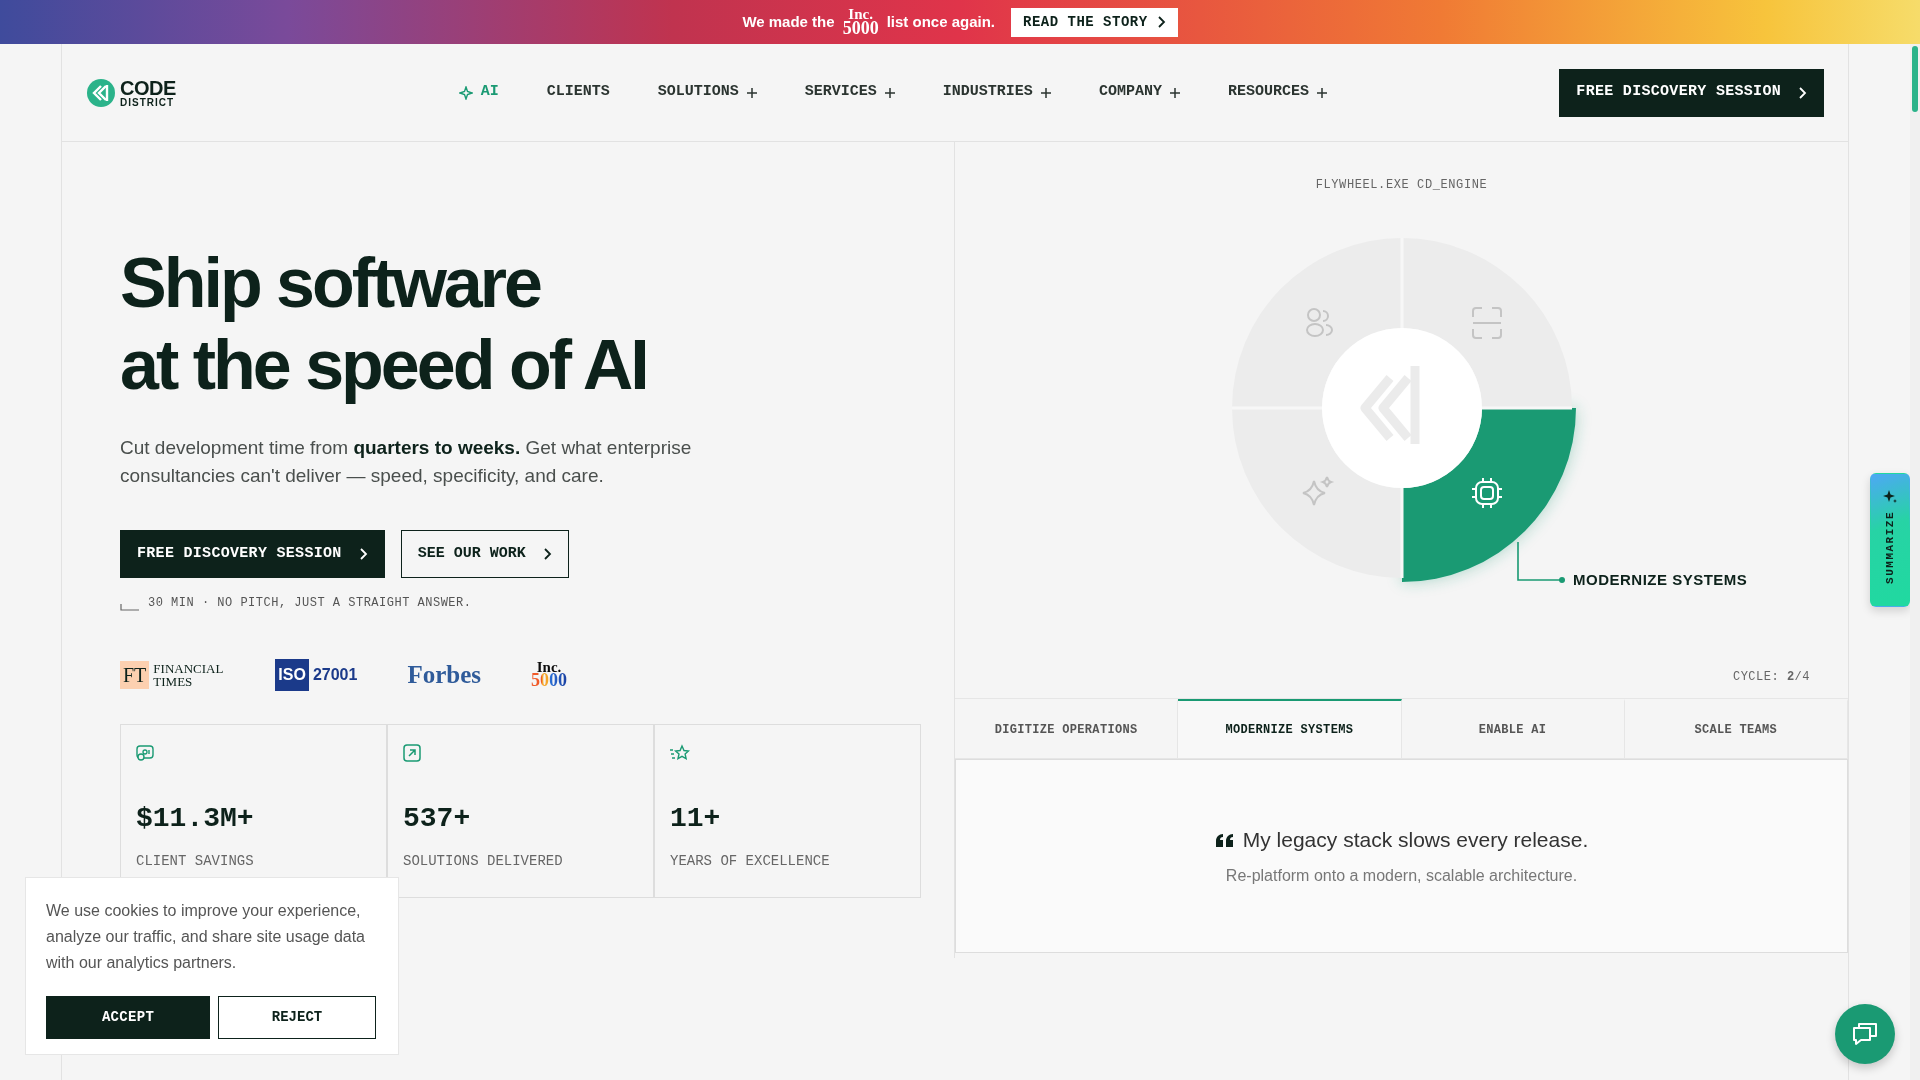  What do you see at coordinates (335, 674) in the screenshot?
I see `iso-number: 27001` at bounding box center [335, 674].